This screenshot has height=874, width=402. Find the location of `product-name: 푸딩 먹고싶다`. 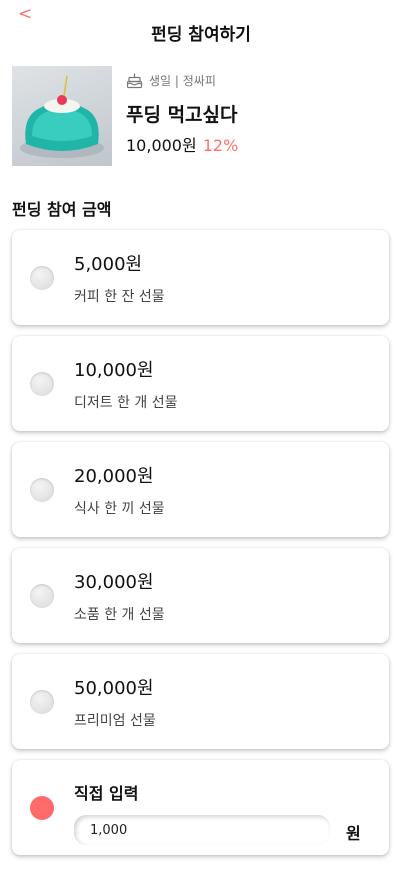

product-name: 푸딩 먹고싶다 is located at coordinates (182, 115).